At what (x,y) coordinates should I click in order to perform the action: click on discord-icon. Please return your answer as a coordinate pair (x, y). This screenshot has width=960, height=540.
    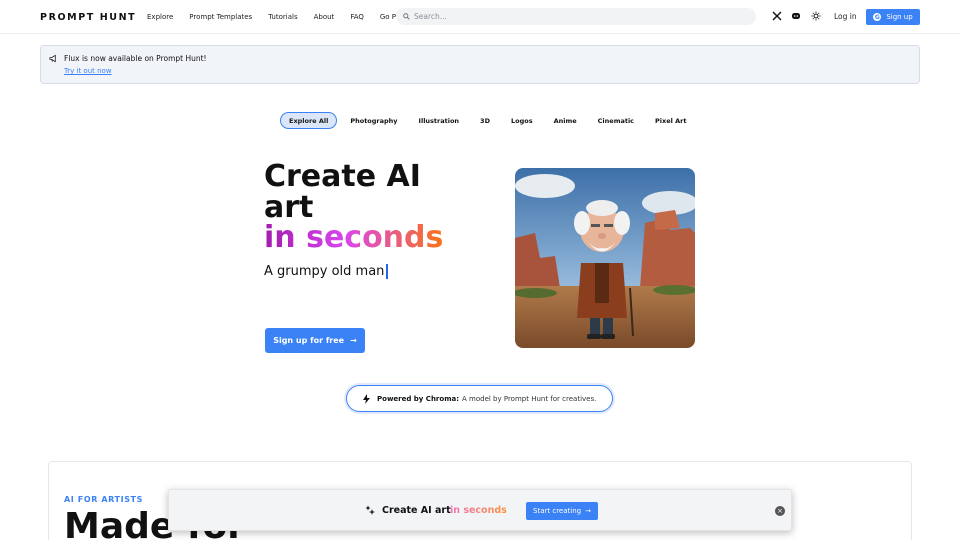
    Looking at the image, I should click on (796, 16).